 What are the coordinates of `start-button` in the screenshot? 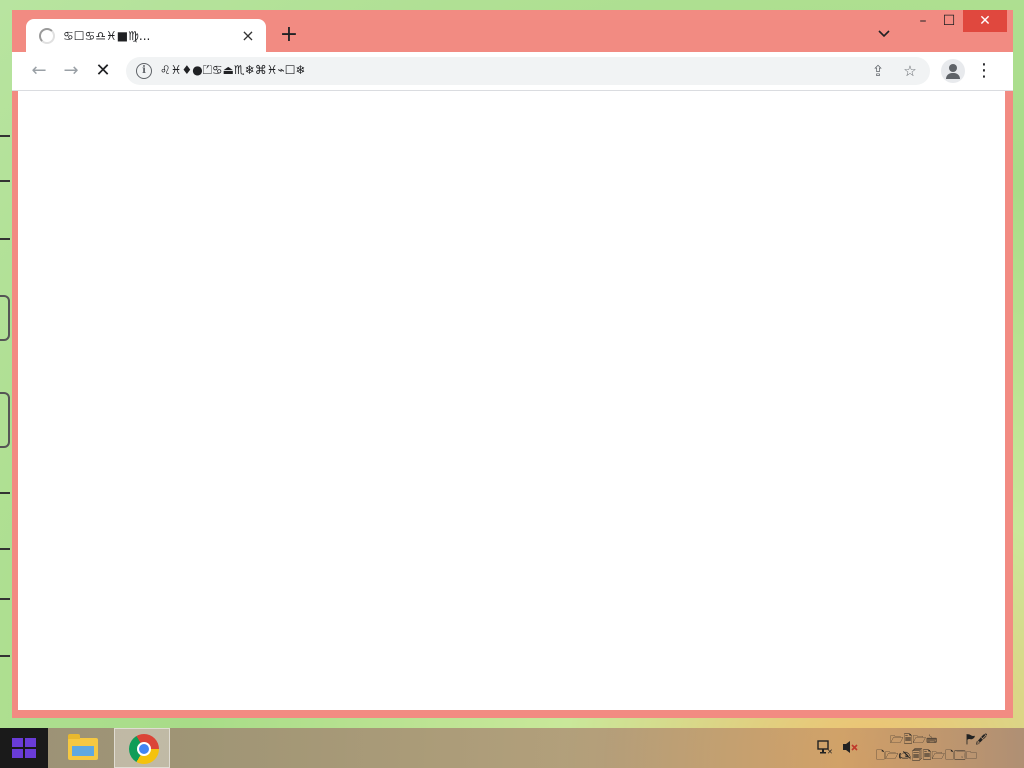 It's located at (24, 748).